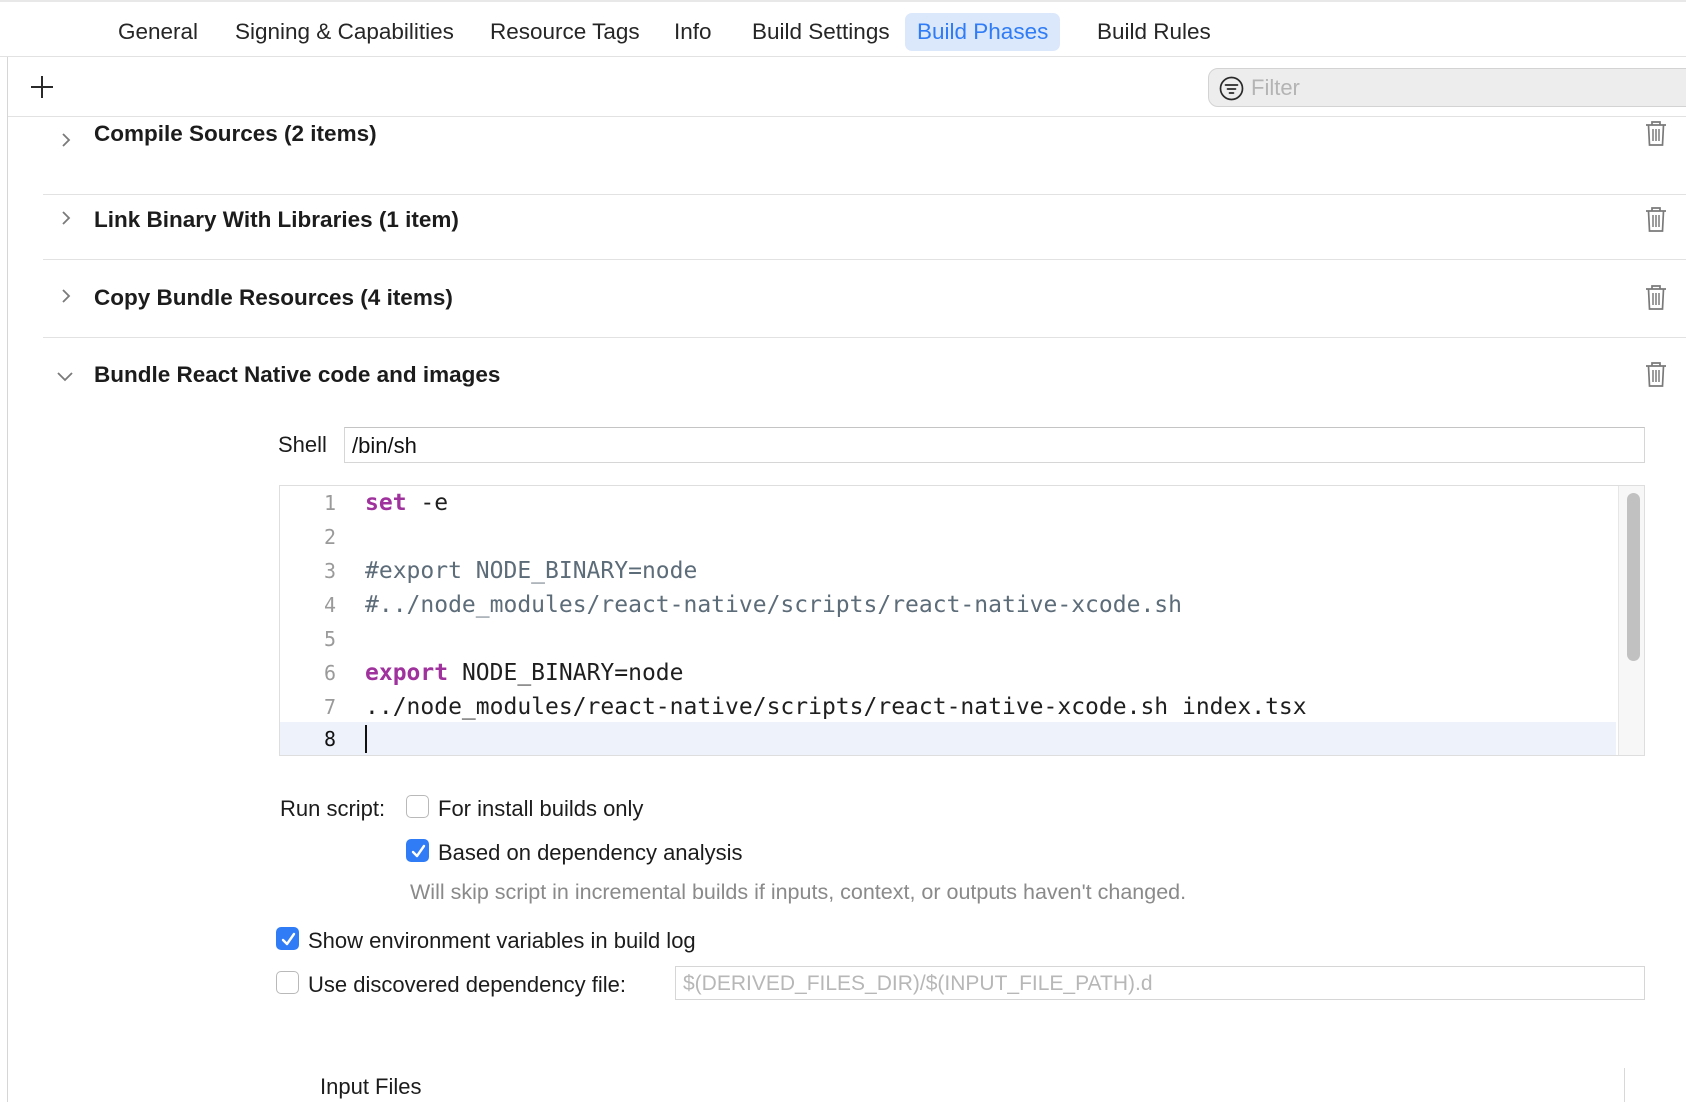  I want to click on dependency-analysis-label: Based on dependency analysis, so click(590, 853).